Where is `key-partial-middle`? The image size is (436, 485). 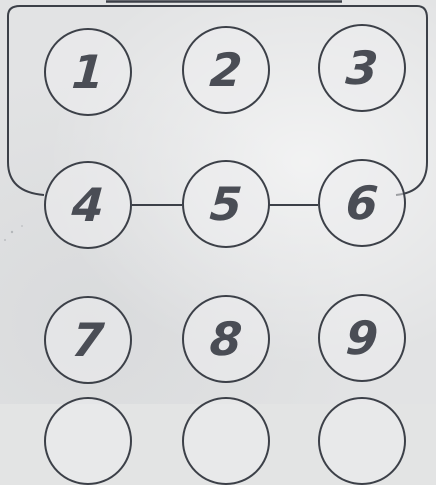 key-partial-middle is located at coordinates (226, 441).